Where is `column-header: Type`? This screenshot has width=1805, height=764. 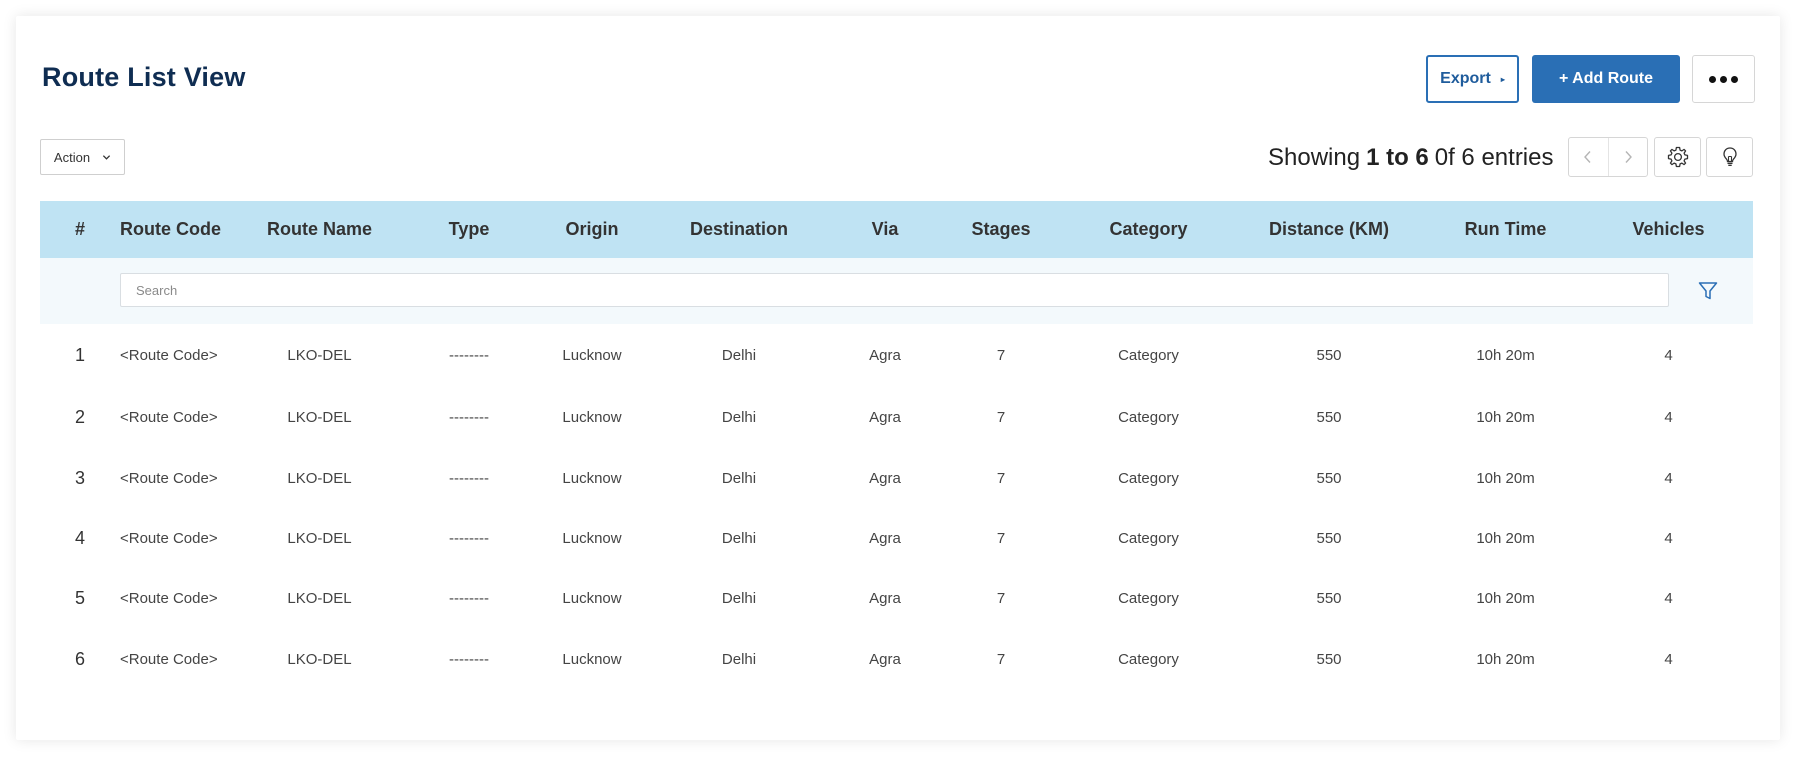 column-header: Type is located at coordinates (469, 229).